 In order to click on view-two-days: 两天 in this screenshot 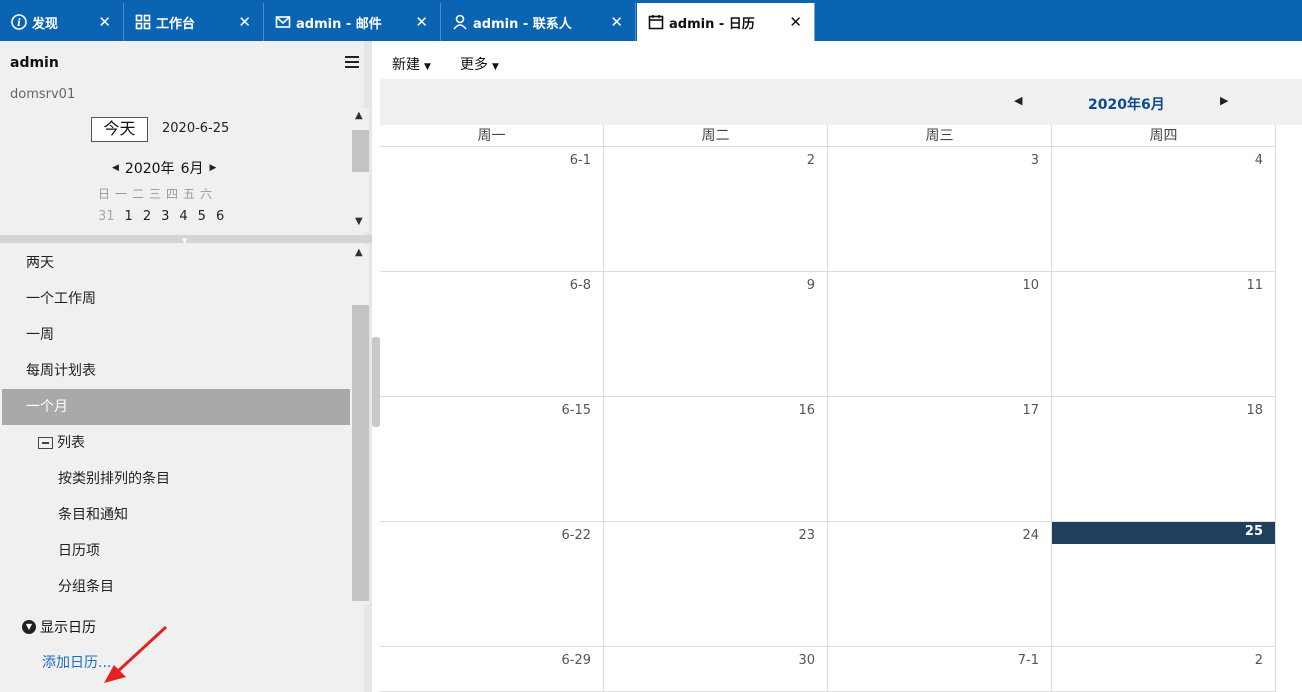, I will do `click(175, 263)`.